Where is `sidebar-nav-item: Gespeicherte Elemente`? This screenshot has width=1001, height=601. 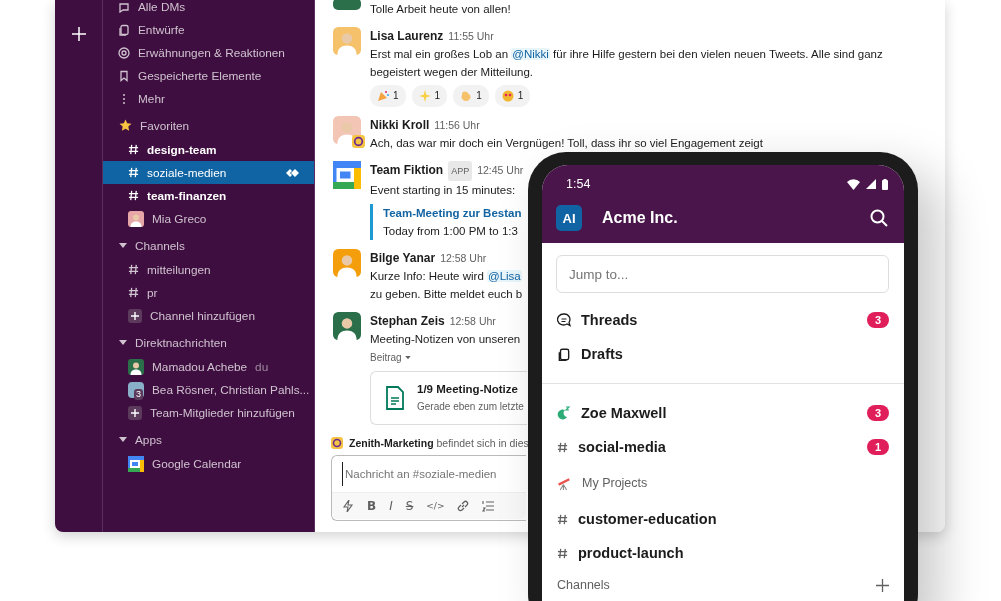 sidebar-nav-item: Gespeicherte Elemente is located at coordinates (208, 75).